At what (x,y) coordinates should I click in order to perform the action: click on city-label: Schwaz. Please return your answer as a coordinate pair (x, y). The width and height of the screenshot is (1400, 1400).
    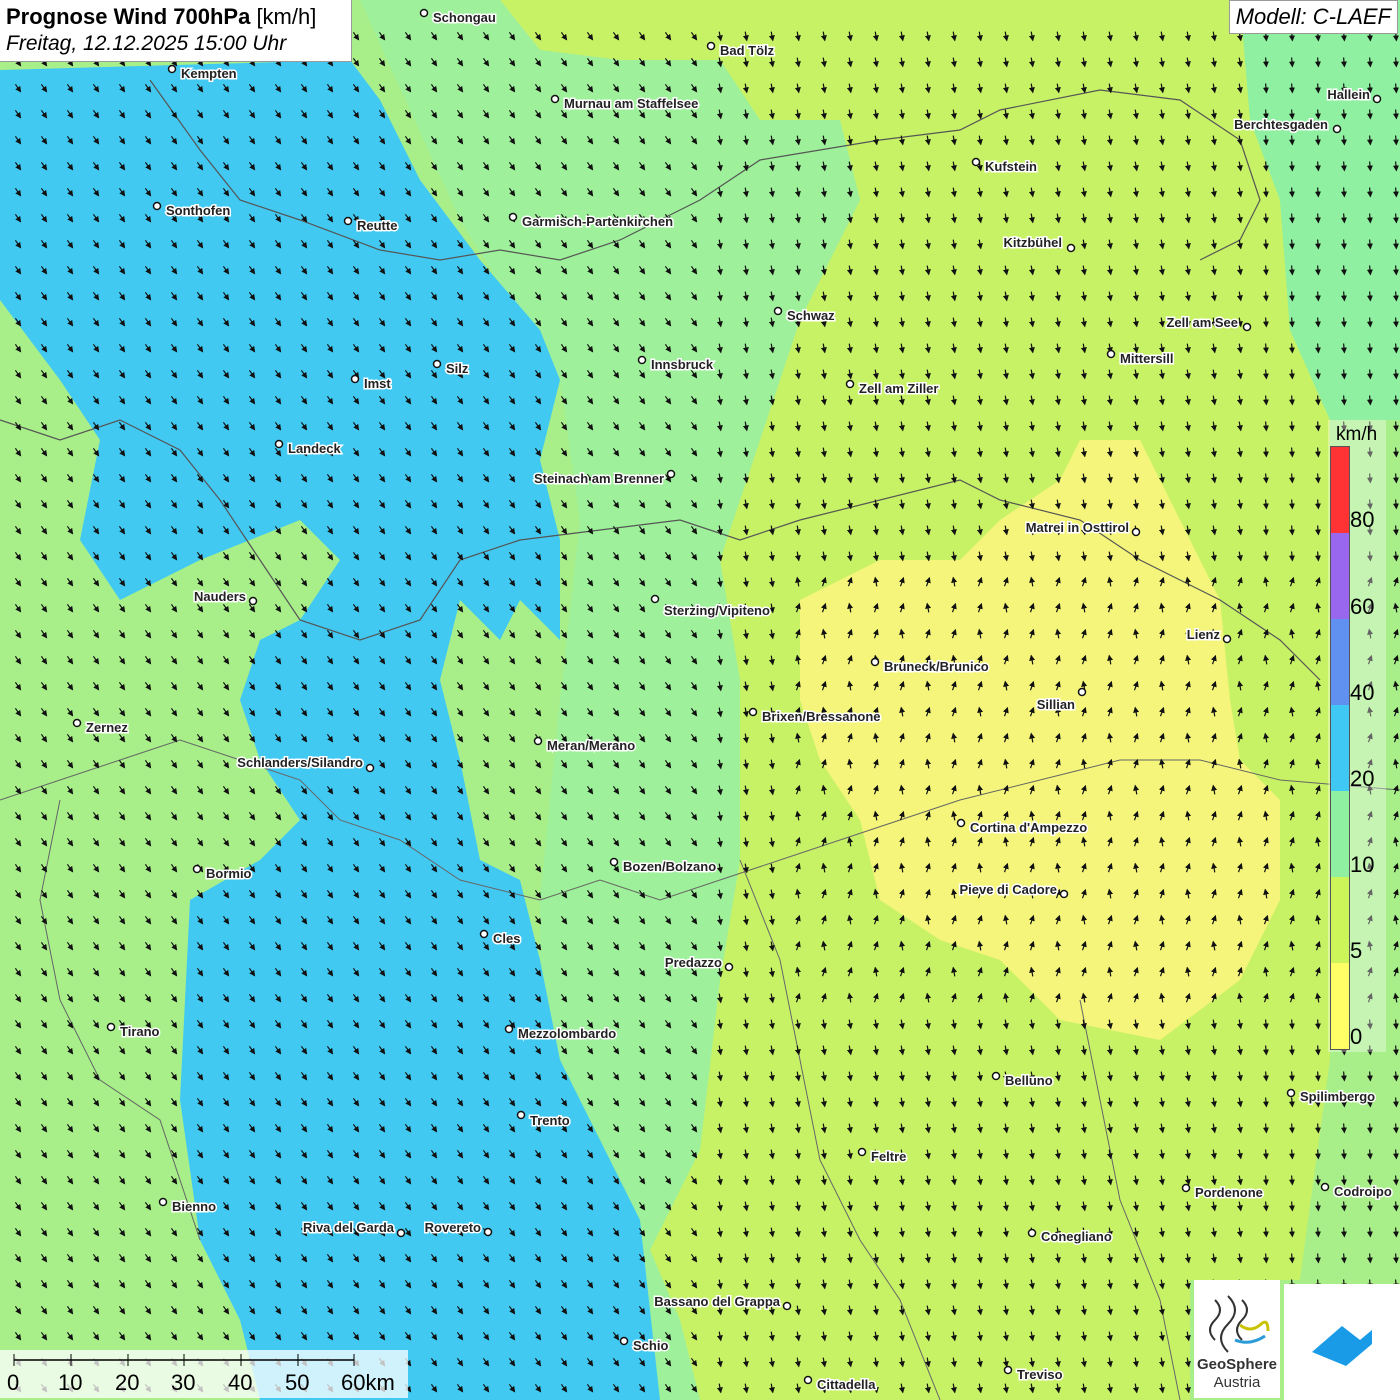
    Looking at the image, I should click on (811, 315).